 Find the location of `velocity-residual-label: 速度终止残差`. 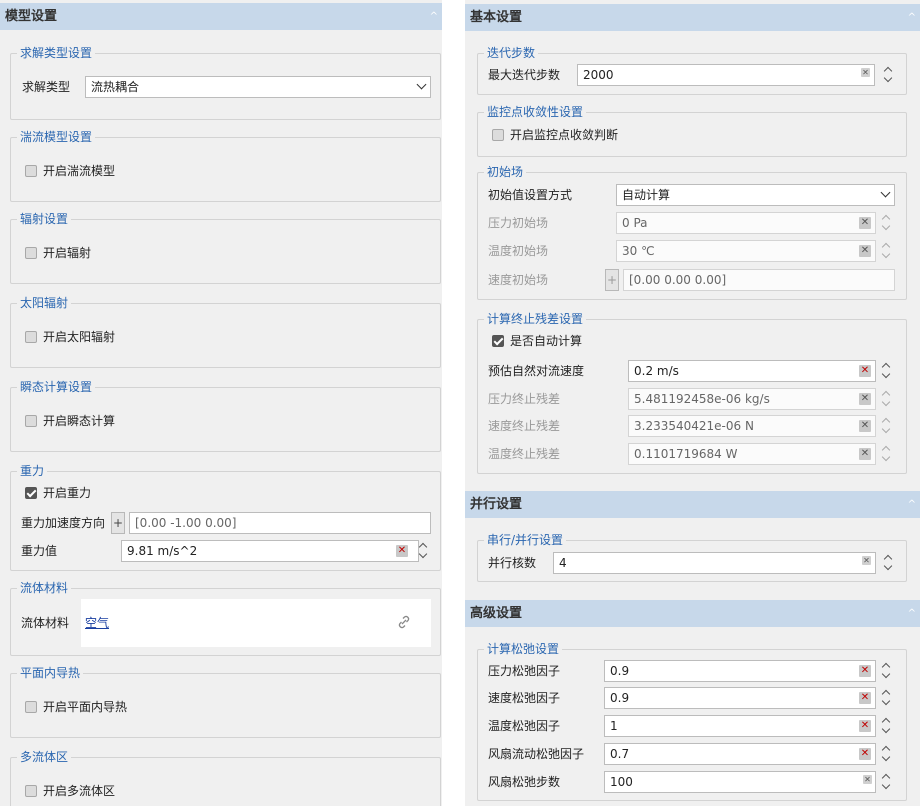

velocity-residual-label: 速度终止残差 is located at coordinates (524, 426).